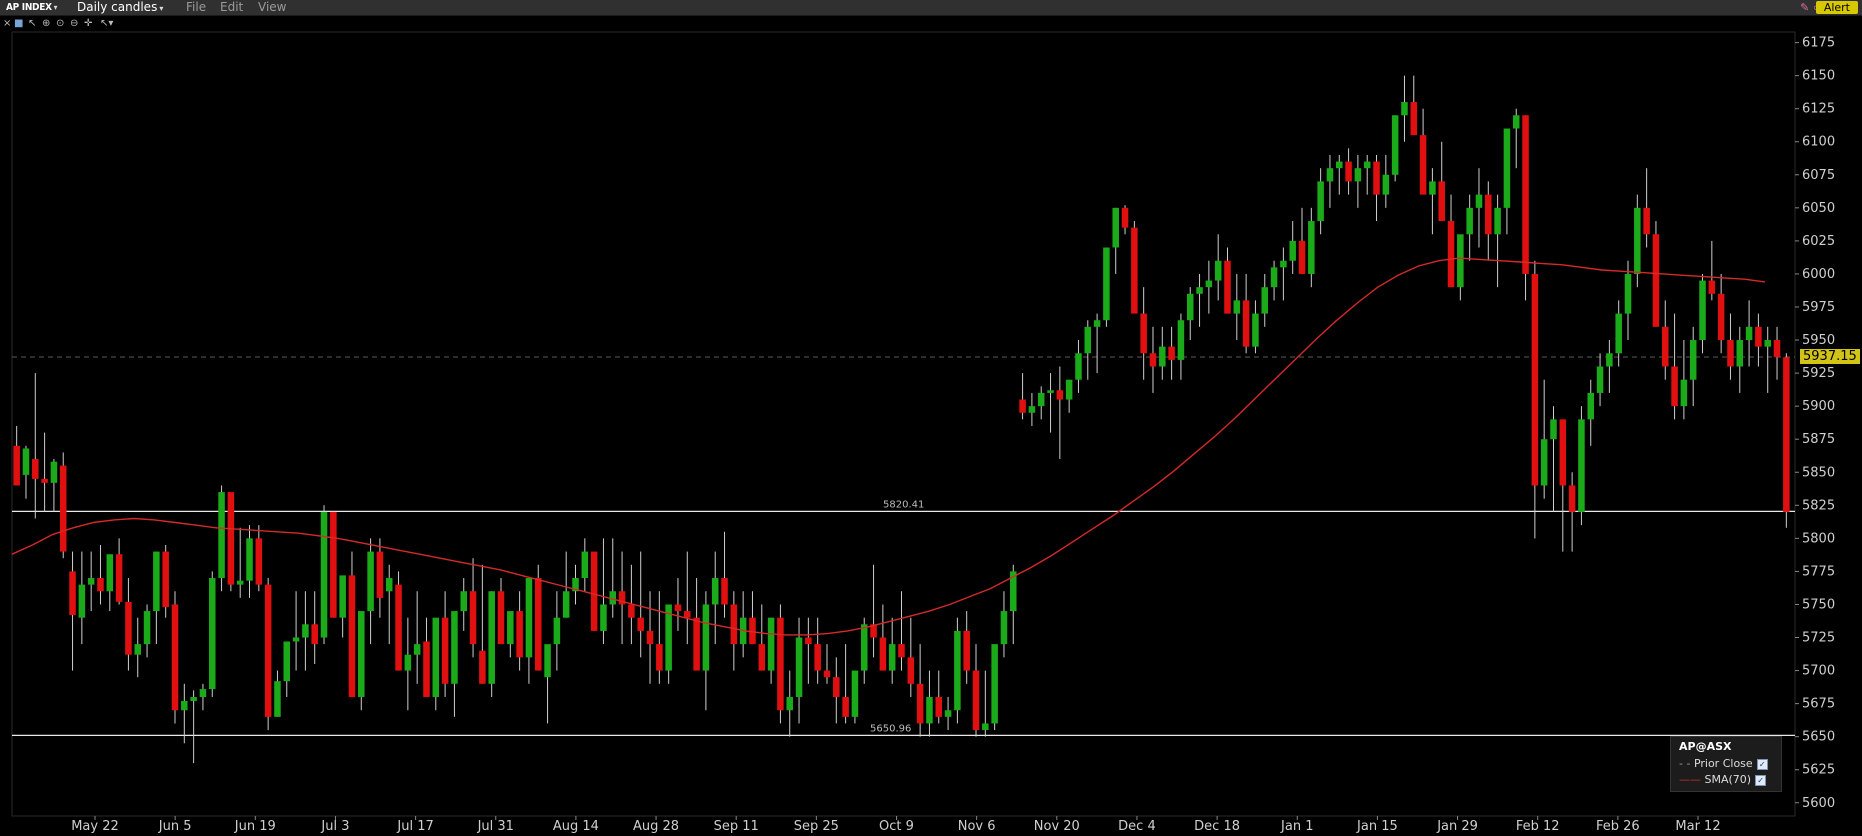 This screenshot has width=1862, height=836. Describe the element at coordinates (1457, 826) in the screenshot. I see `x-tick-label: Jan 29` at that location.